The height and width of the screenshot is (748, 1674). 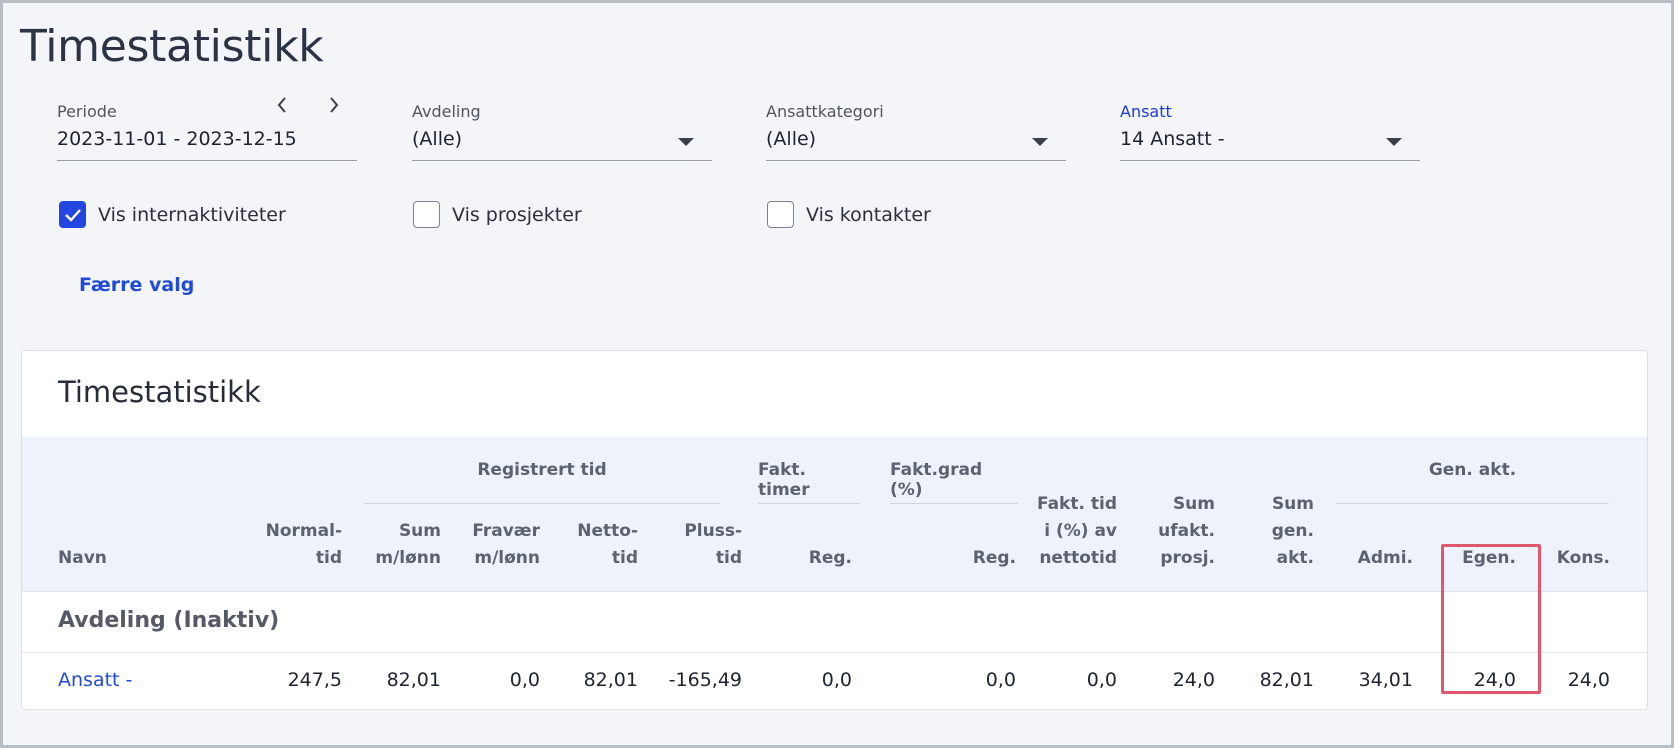 What do you see at coordinates (1385, 558) in the screenshot?
I see `col-admi: Admi.` at bounding box center [1385, 558].